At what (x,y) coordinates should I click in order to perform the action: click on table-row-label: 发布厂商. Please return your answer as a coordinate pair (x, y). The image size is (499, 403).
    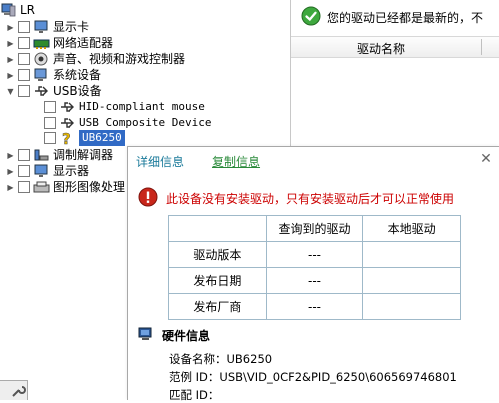
    Looking at the image, I should click on (217, 306).